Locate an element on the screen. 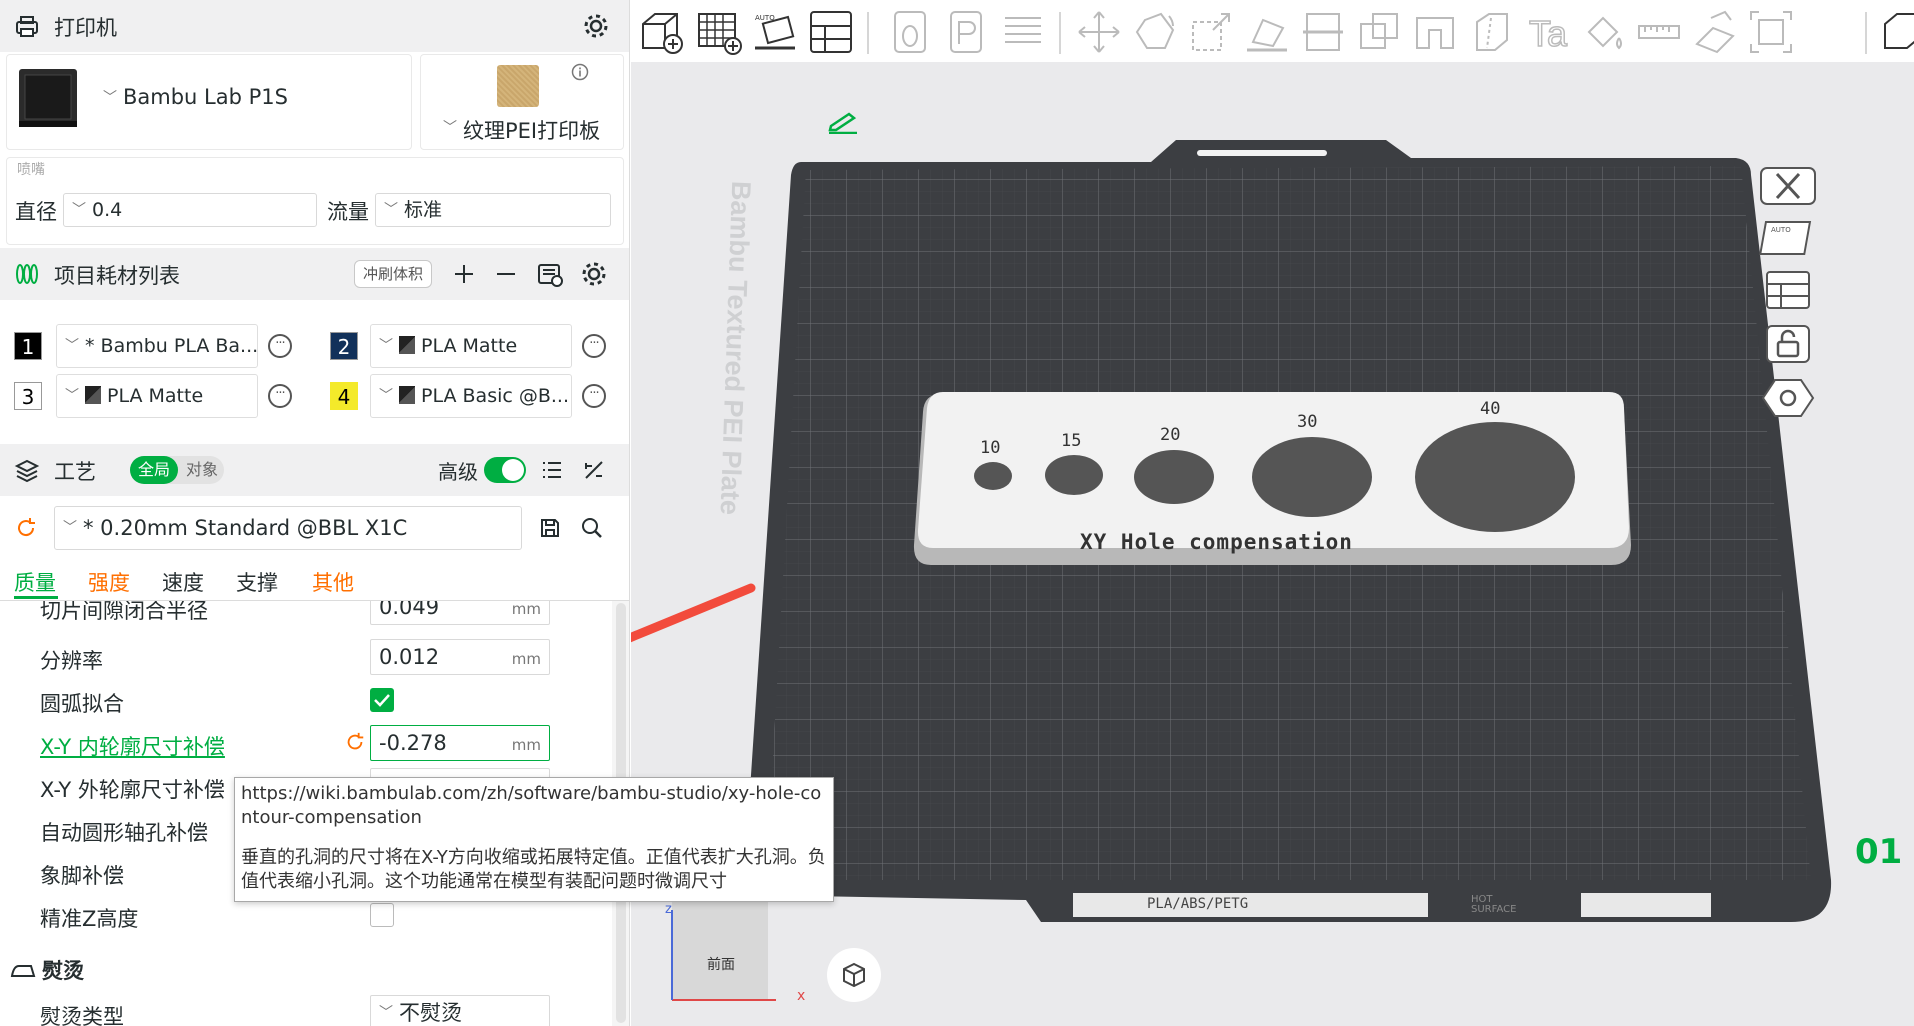 The width and height of the screenshot is (1914, 1026). arc-fitting-checkbox is located at coordinates (382, 700).